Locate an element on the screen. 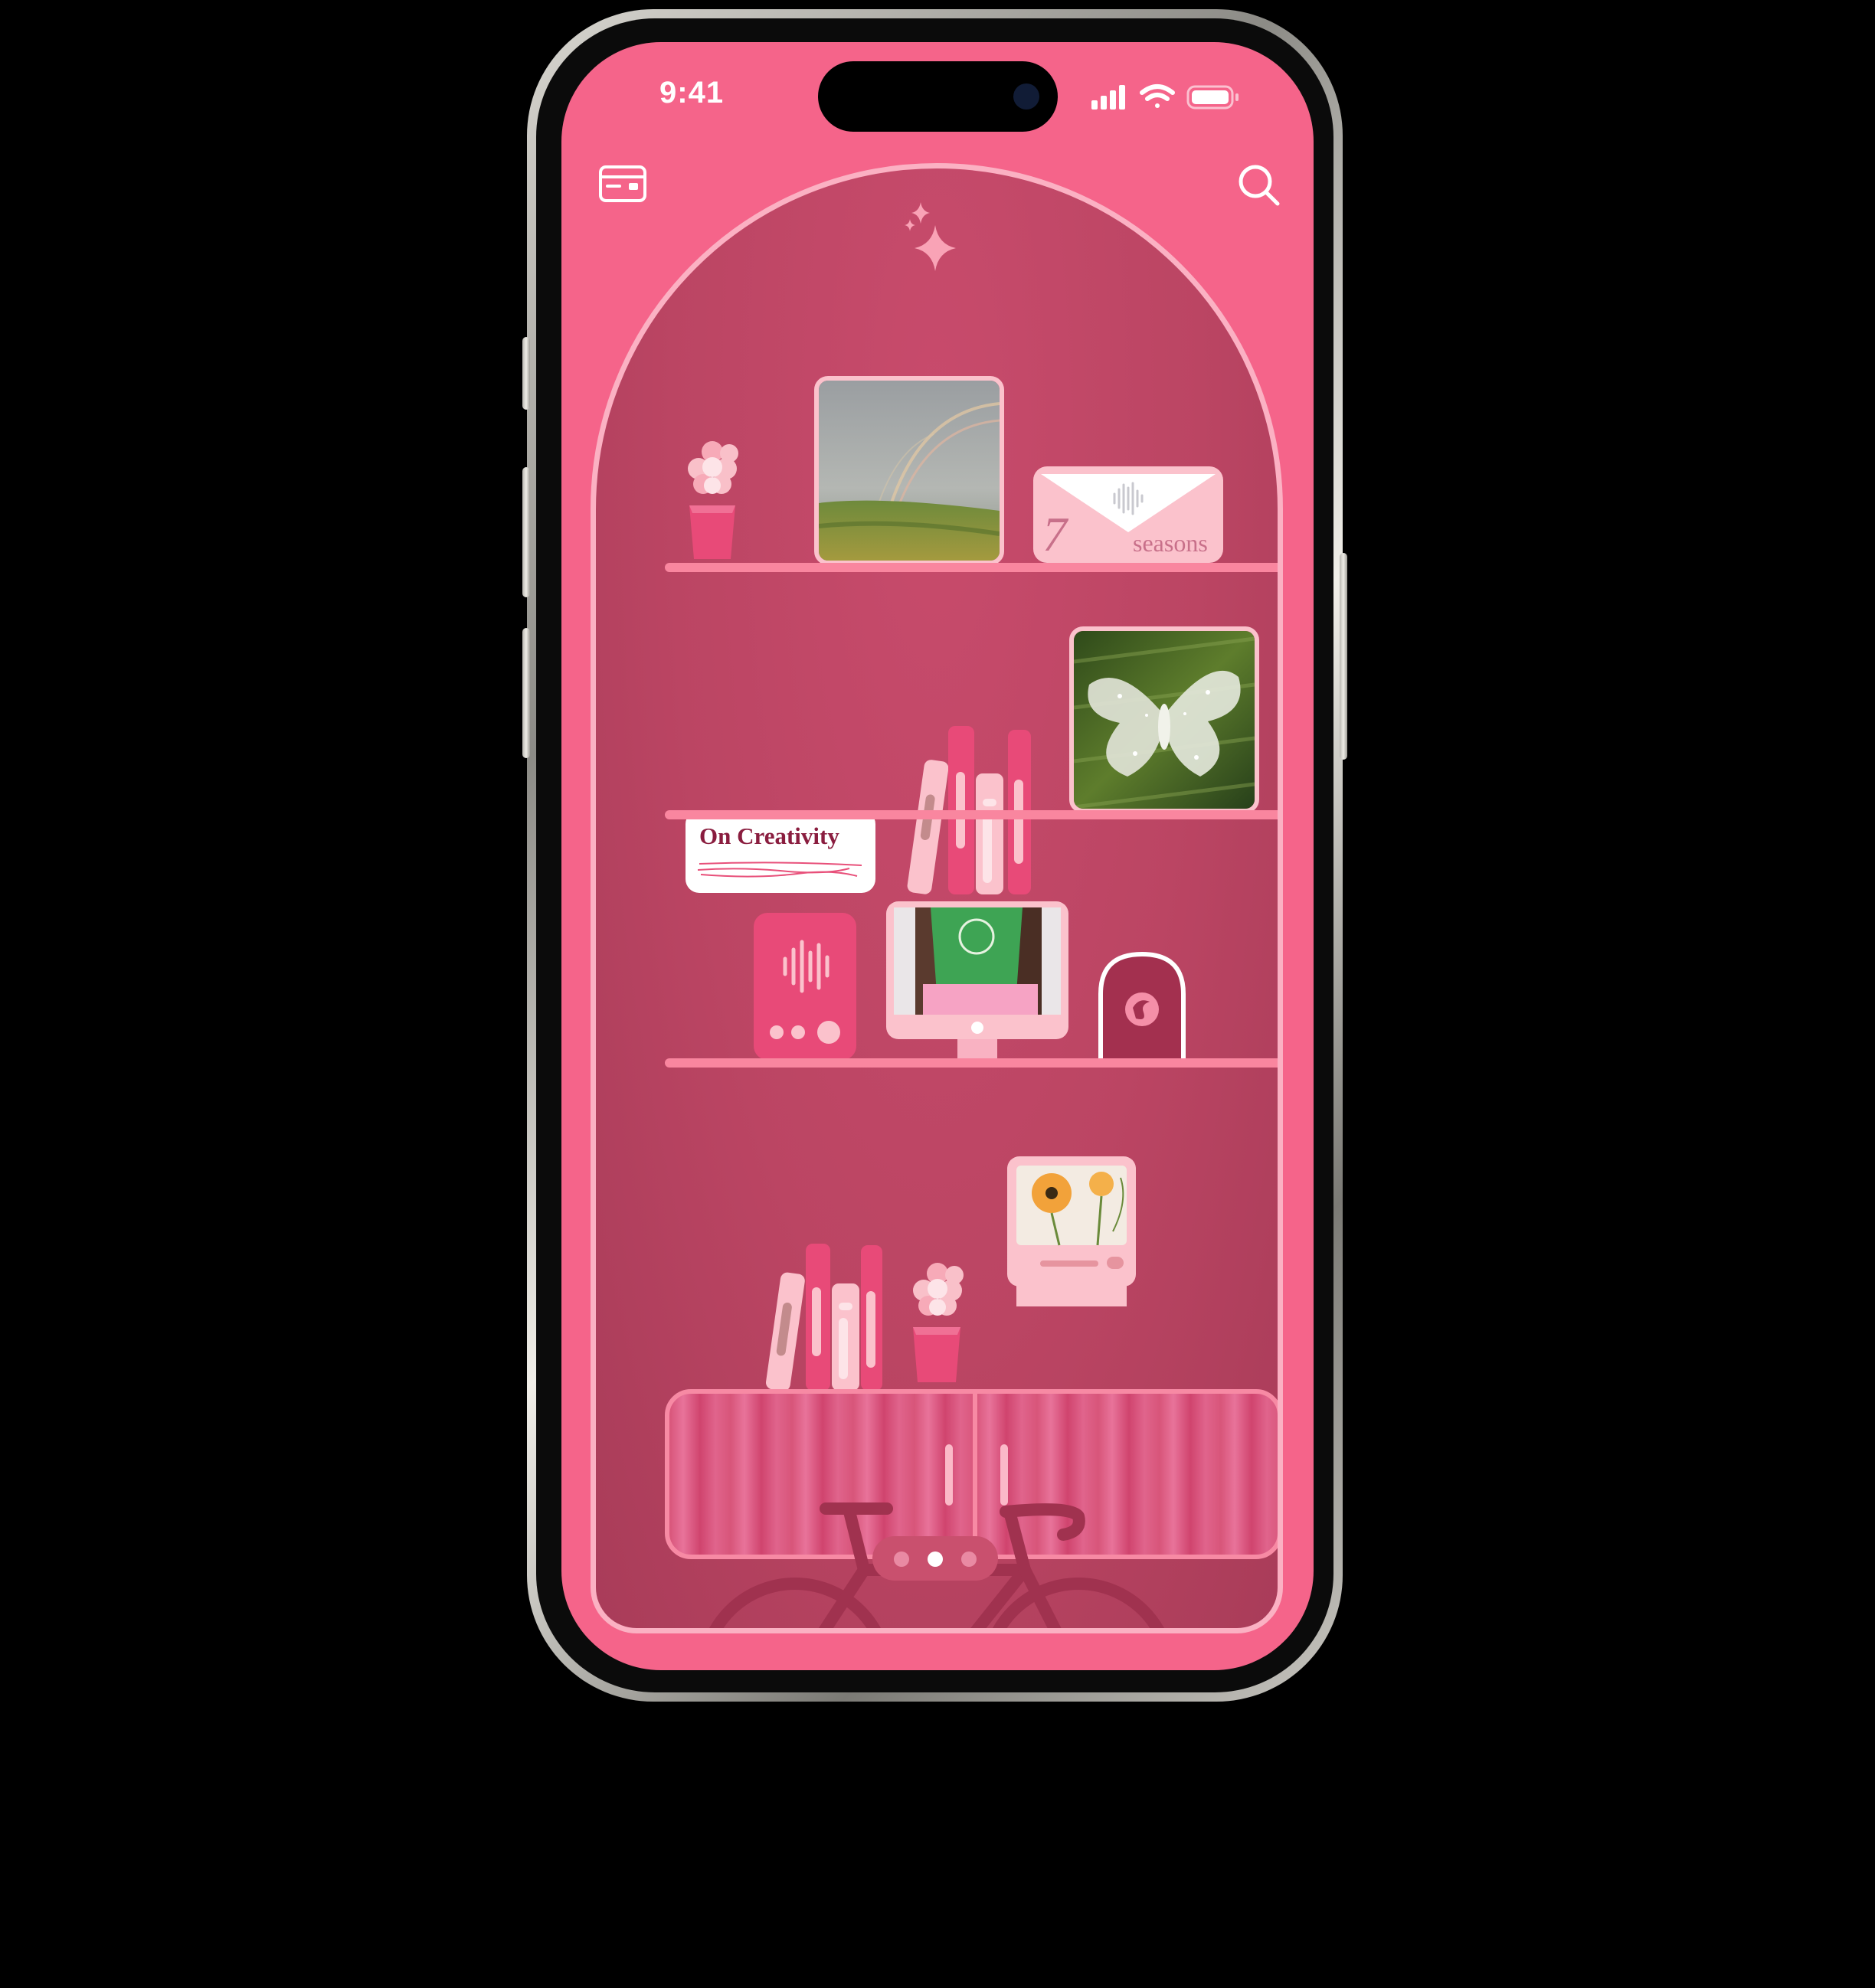 Image resolution: width=1875 pixels, height=1988 pixels. power-button is located at coordinates (1344, 656).